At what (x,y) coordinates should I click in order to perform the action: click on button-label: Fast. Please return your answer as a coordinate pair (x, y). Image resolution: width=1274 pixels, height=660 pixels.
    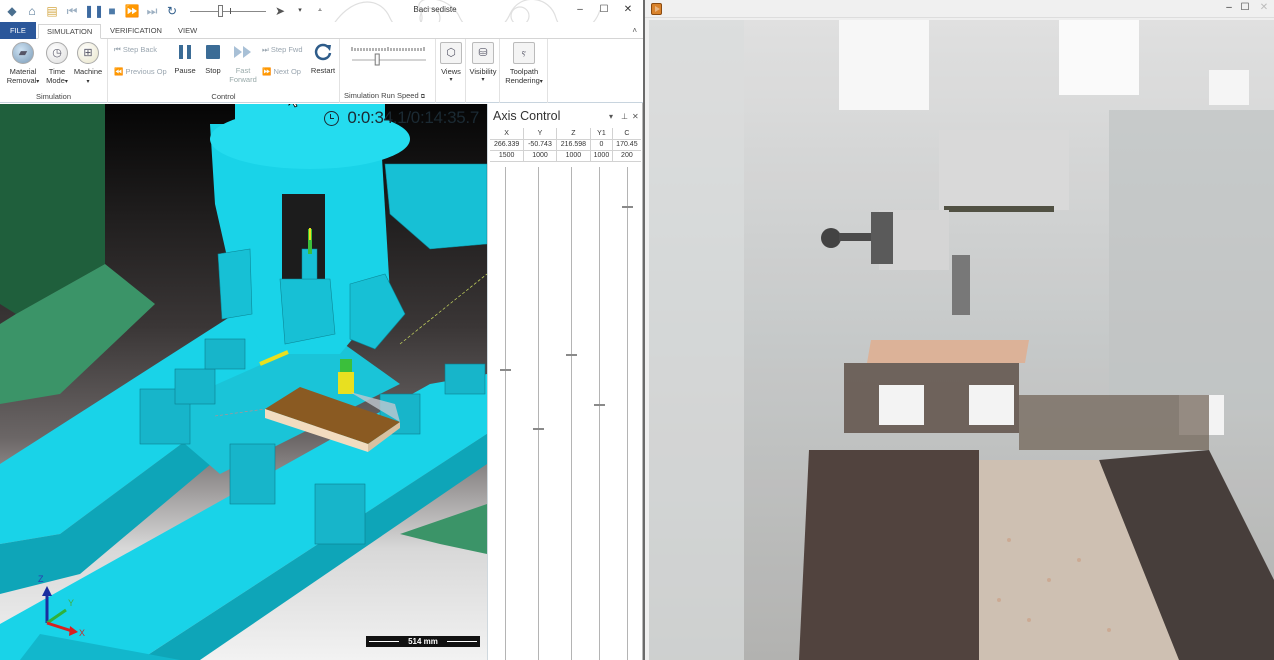
    Looking at the image, I should click on (243, 70).